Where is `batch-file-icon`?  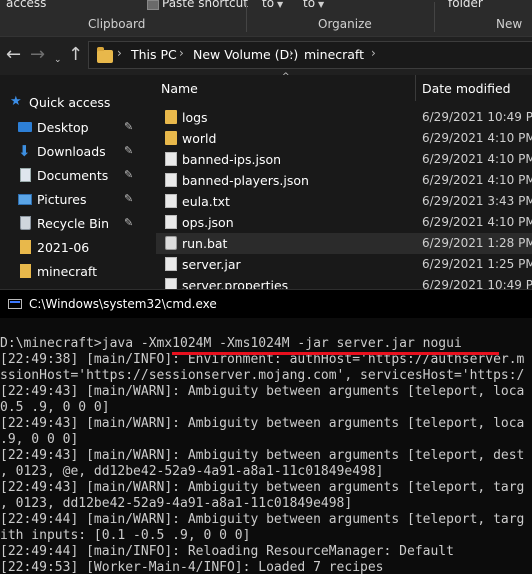 batch-file-icon is located at coordinates (171, 243).